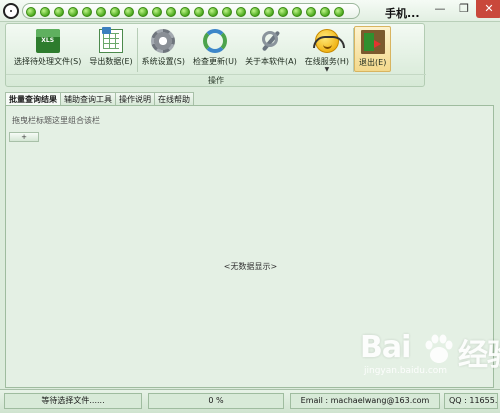 This screenshot has width=500, height=413. Describe the element at coordinates (365, 401) in the screenshot. I see `contact-email: Email : machaelwang@163.com` at that location.